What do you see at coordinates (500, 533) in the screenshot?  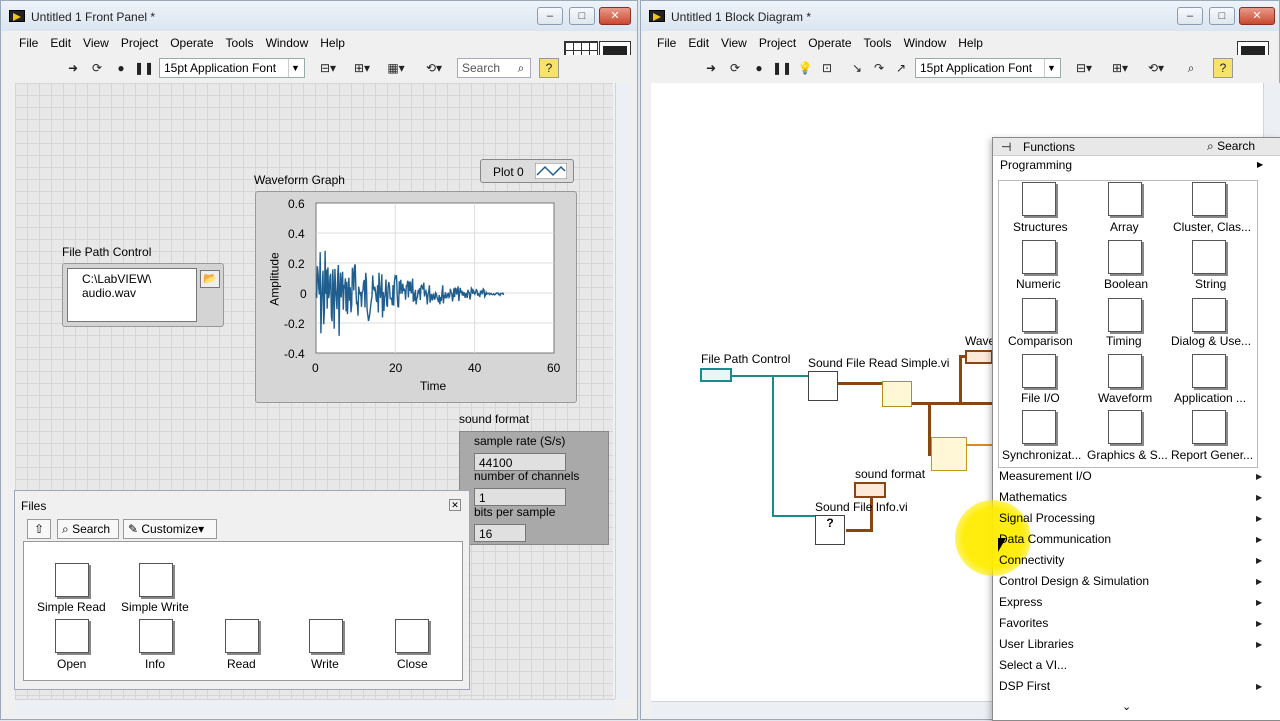 I see `bits-field: 16` at bounding box center [500, 533].